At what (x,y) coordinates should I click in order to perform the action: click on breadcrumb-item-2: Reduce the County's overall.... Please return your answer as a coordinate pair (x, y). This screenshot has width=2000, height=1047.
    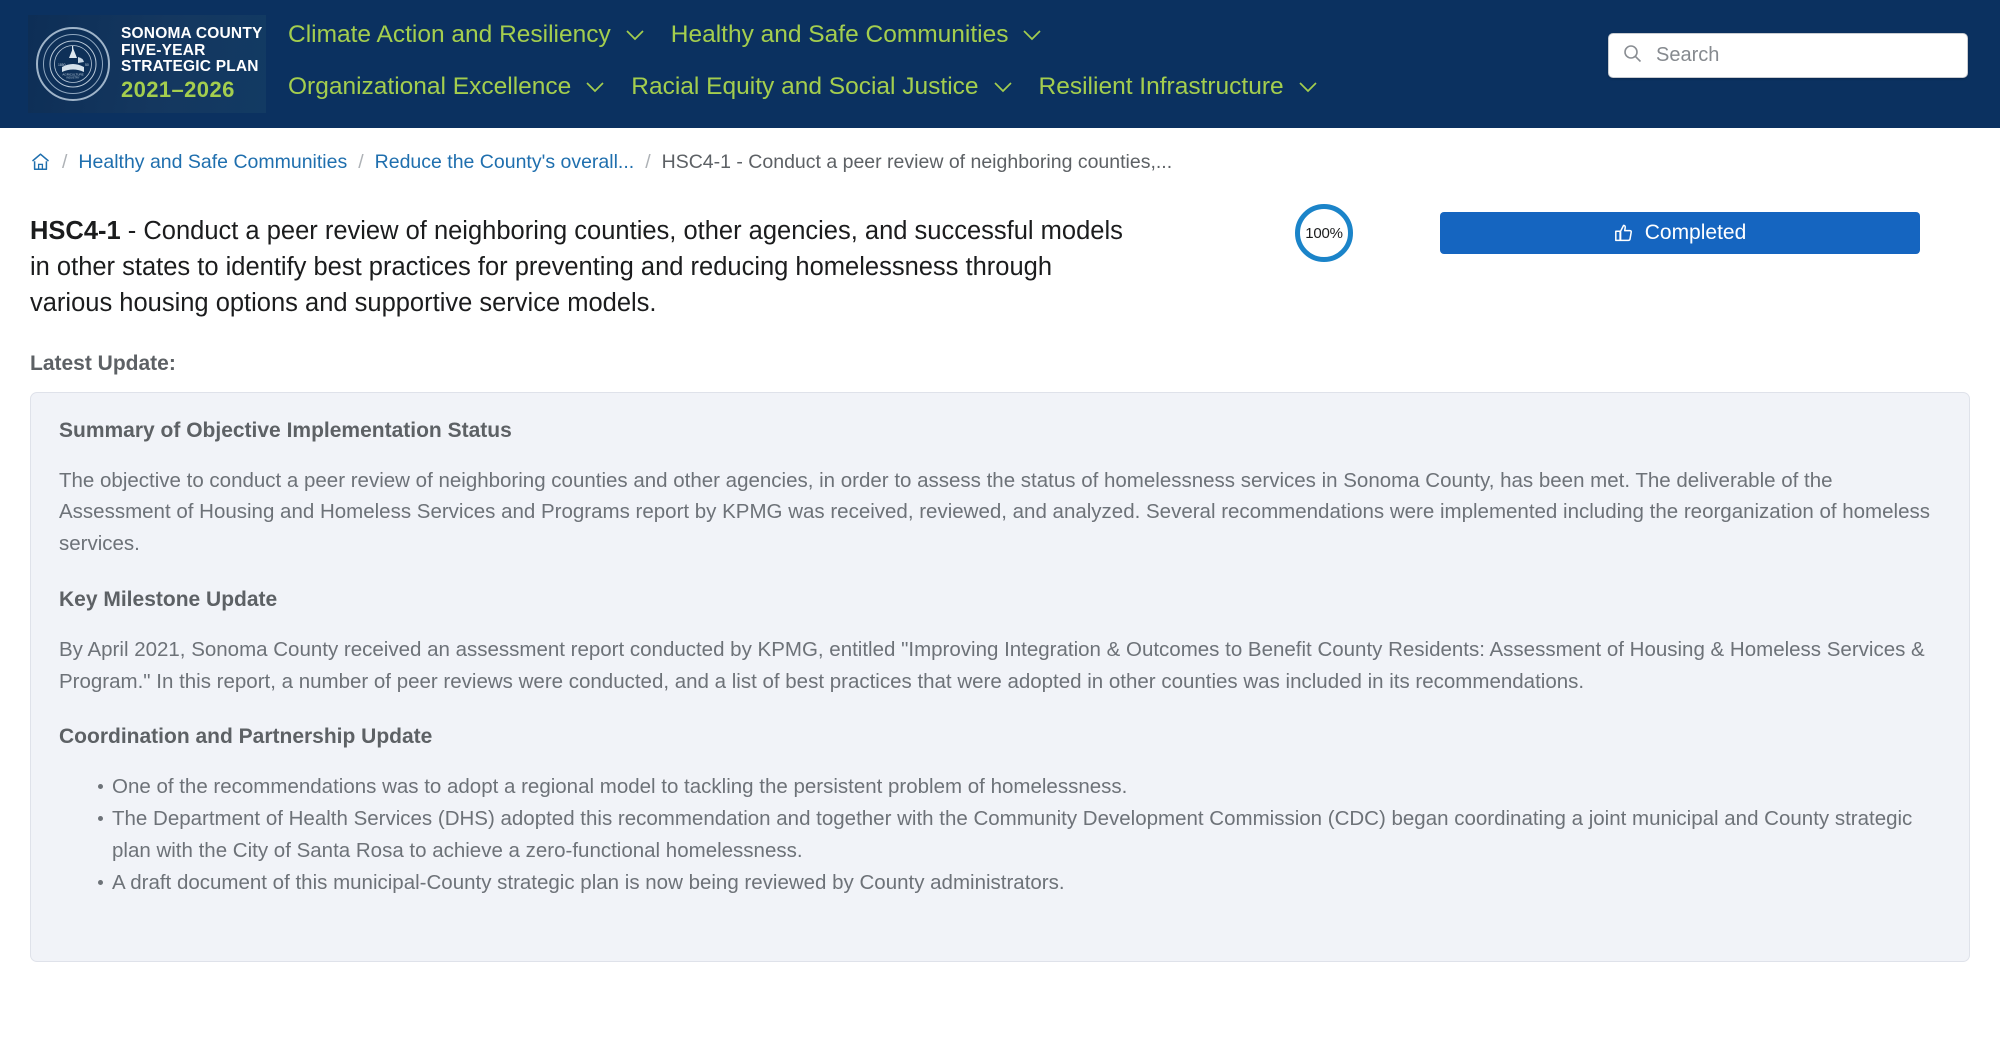
    Looking at the image, I should click on (505, 162).